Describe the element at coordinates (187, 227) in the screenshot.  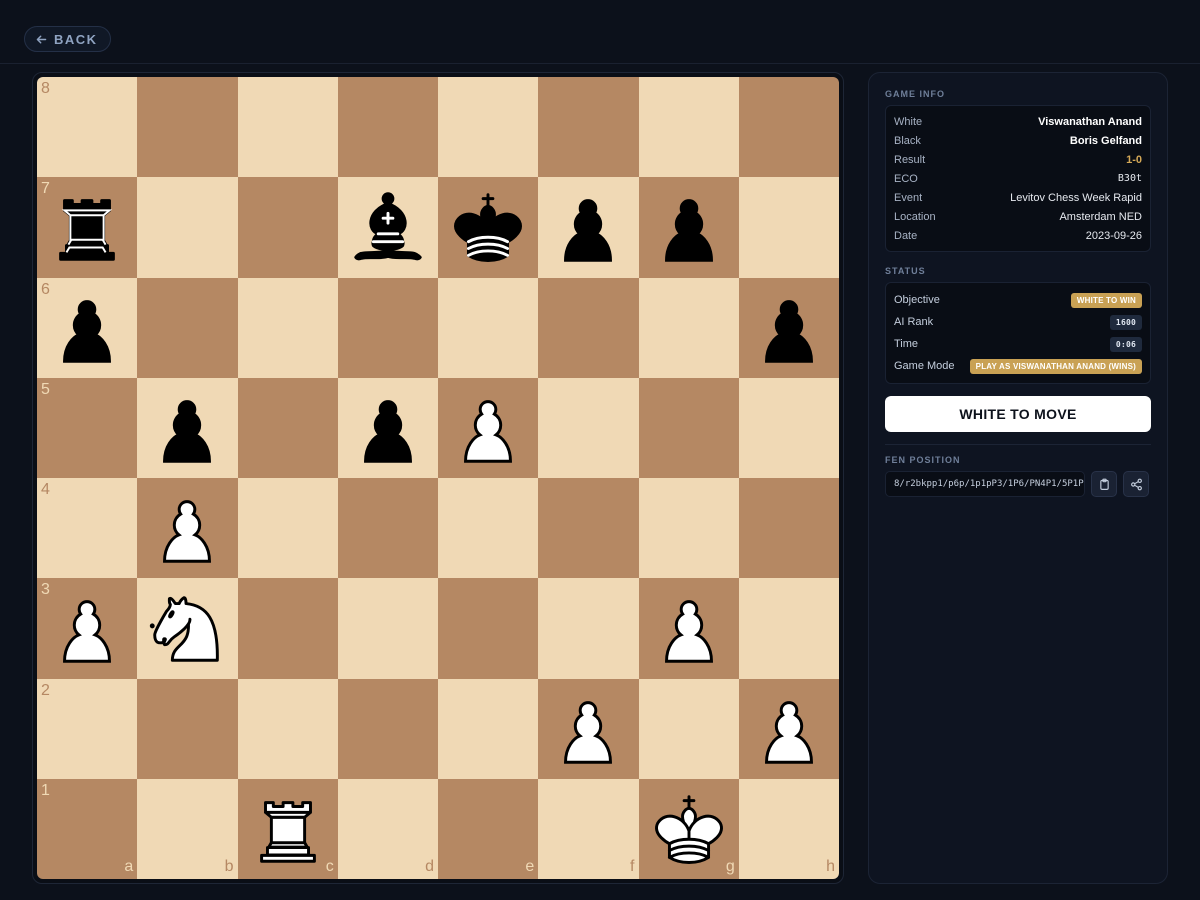
I see `square-b7` at that location.